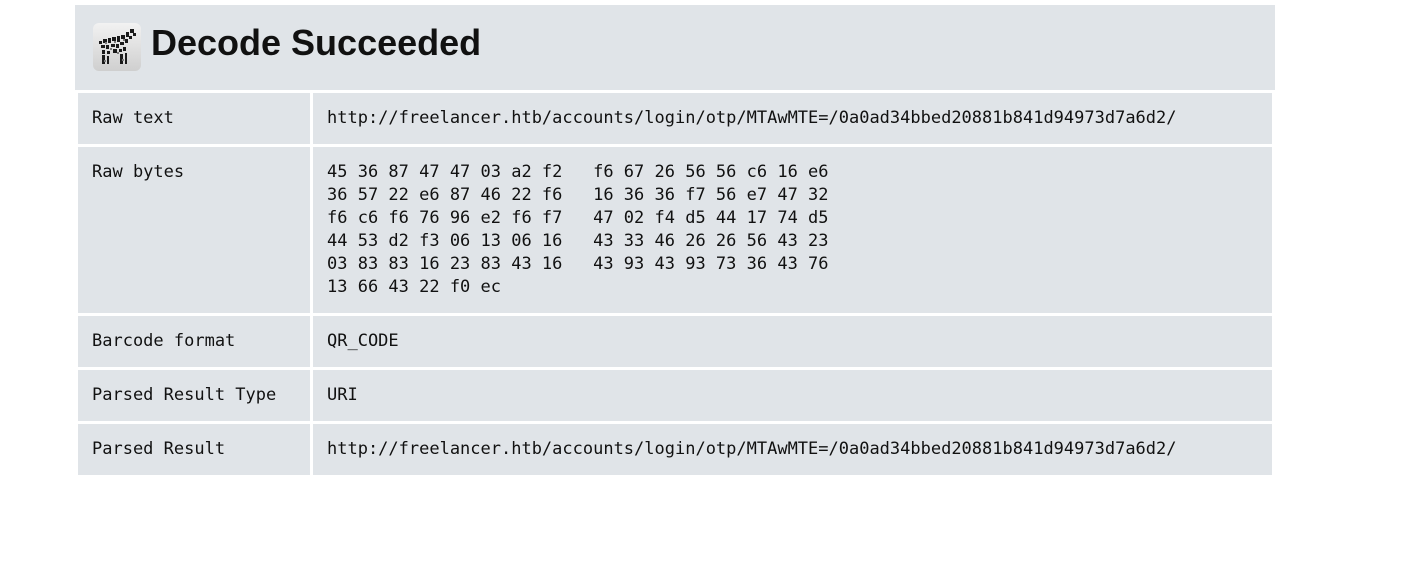 The height and width of the screenshot is (579, 1410). What do you see at coordinates (194, 395) in the screenshot?
I see `parsed-result-type-label: Parsed Result Type` at bounding box center [194, 395].